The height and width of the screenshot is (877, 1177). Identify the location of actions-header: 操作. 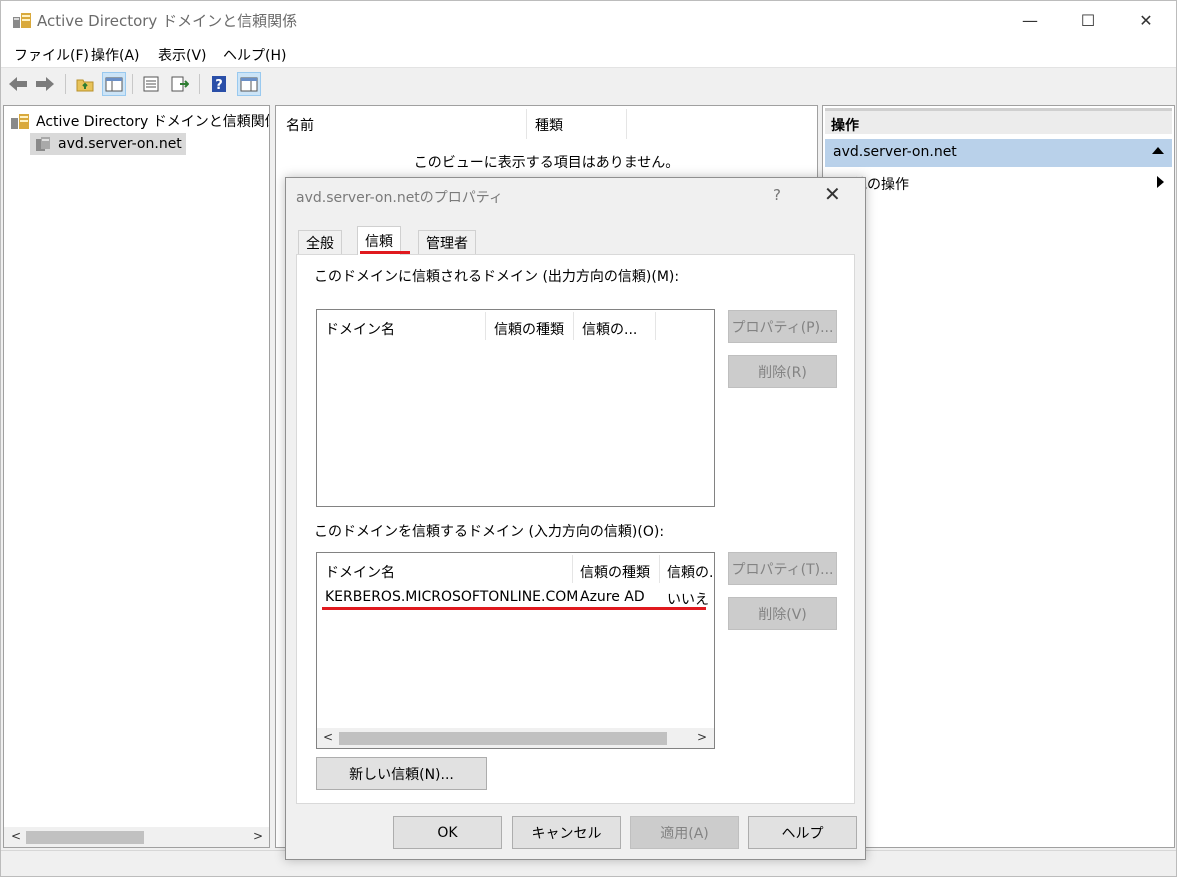
(998, 121).